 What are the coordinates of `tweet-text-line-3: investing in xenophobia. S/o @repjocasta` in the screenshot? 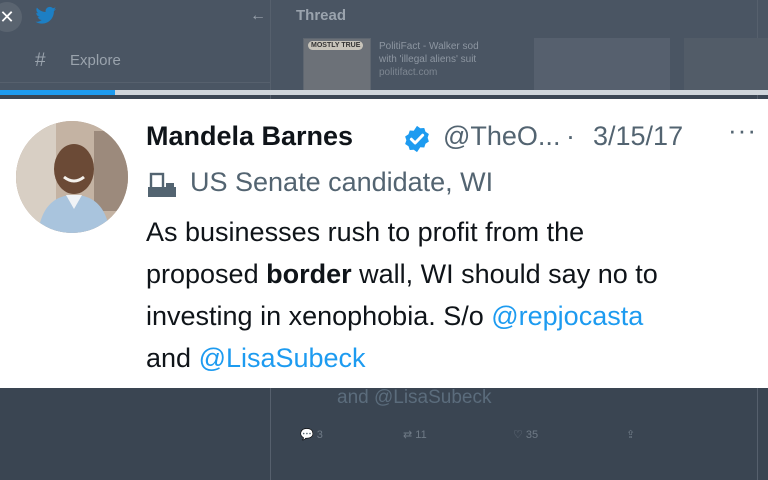 It's located at (457, 316).